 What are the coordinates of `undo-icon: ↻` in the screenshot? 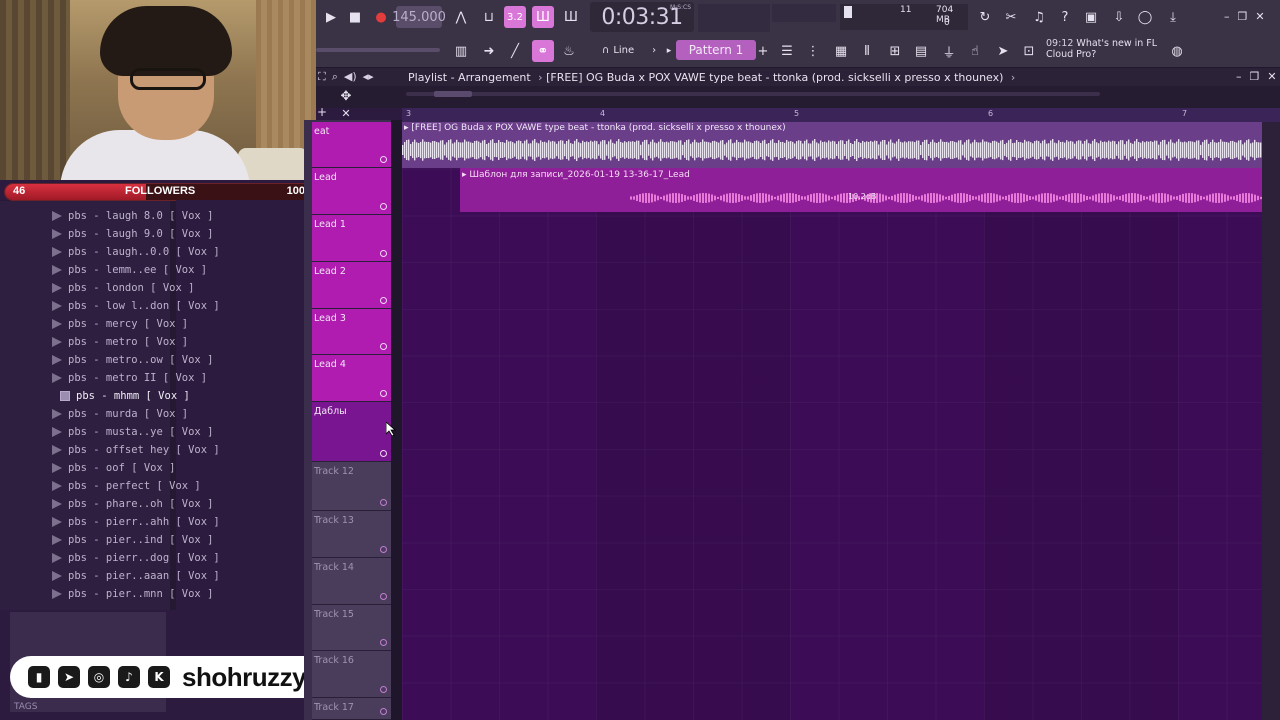 It's located at (985, 17).